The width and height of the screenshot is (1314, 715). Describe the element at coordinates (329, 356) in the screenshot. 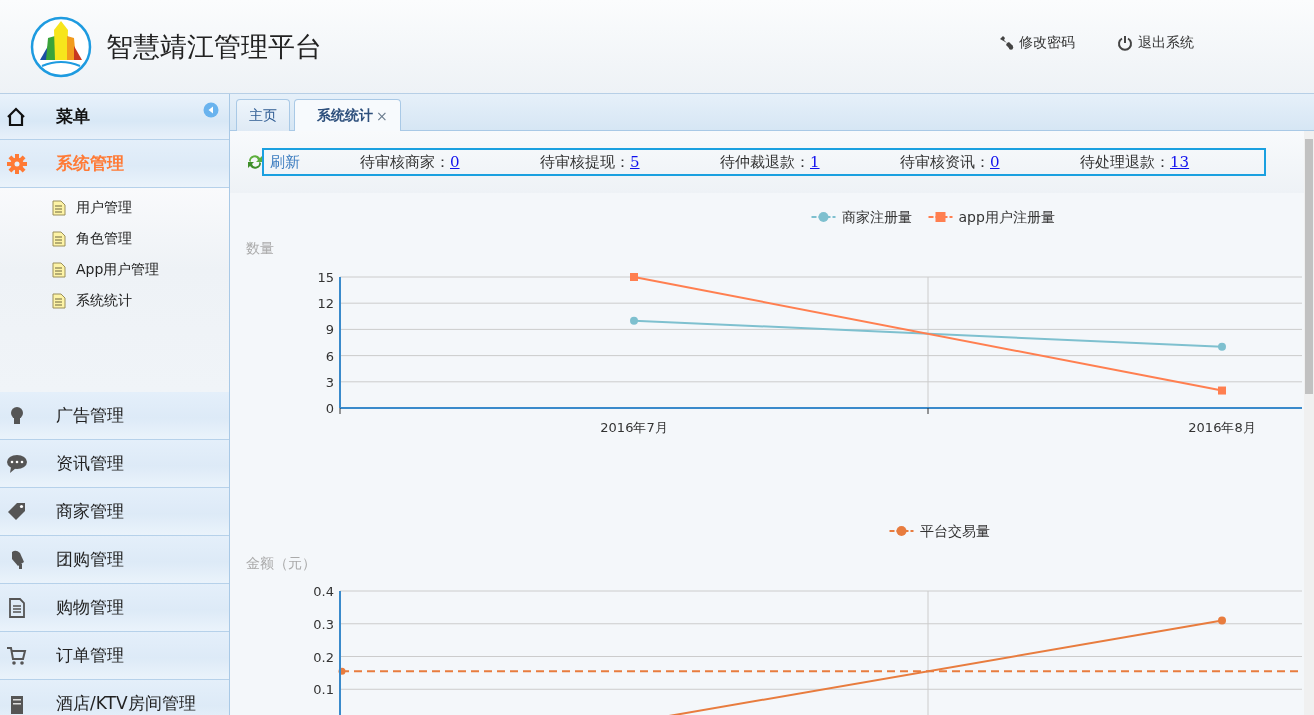

I see `tick-label: 6` at that location.